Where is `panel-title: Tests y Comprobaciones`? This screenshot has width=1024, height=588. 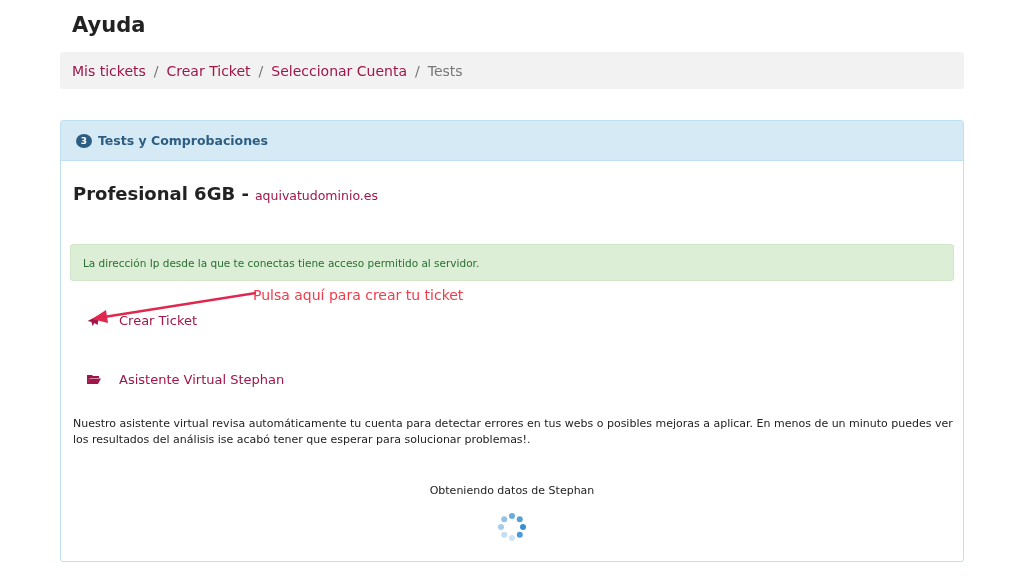
panel-title: Tests y Comprobaciones is located at coordinates (183, 140).